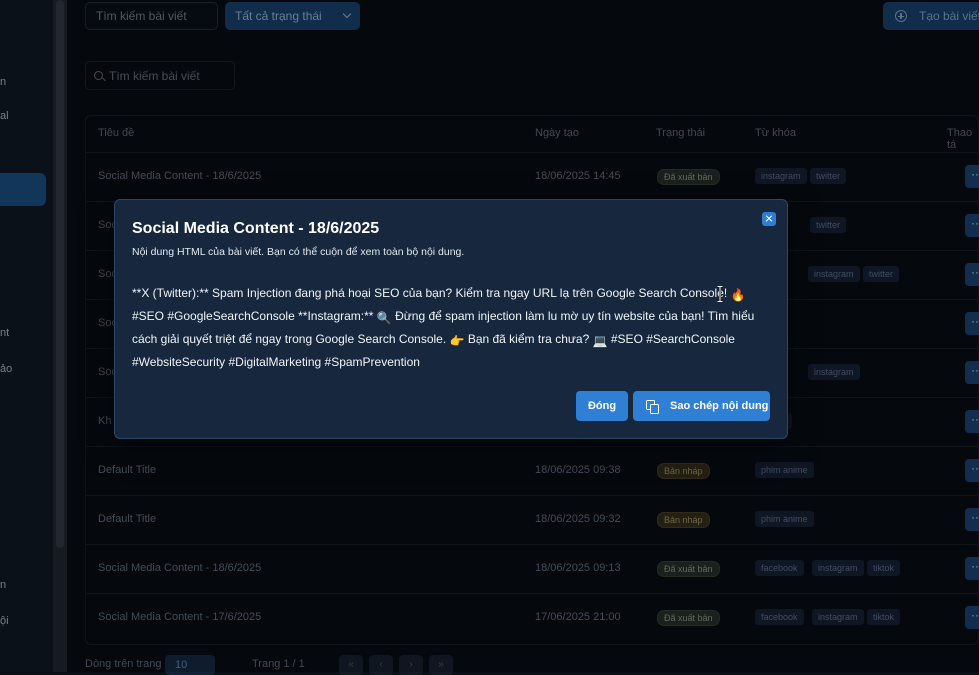  Describe the element at coordinates (719, 406) in the screenshot. I see `copy-content-label: Sao chép nội dung` at that location.